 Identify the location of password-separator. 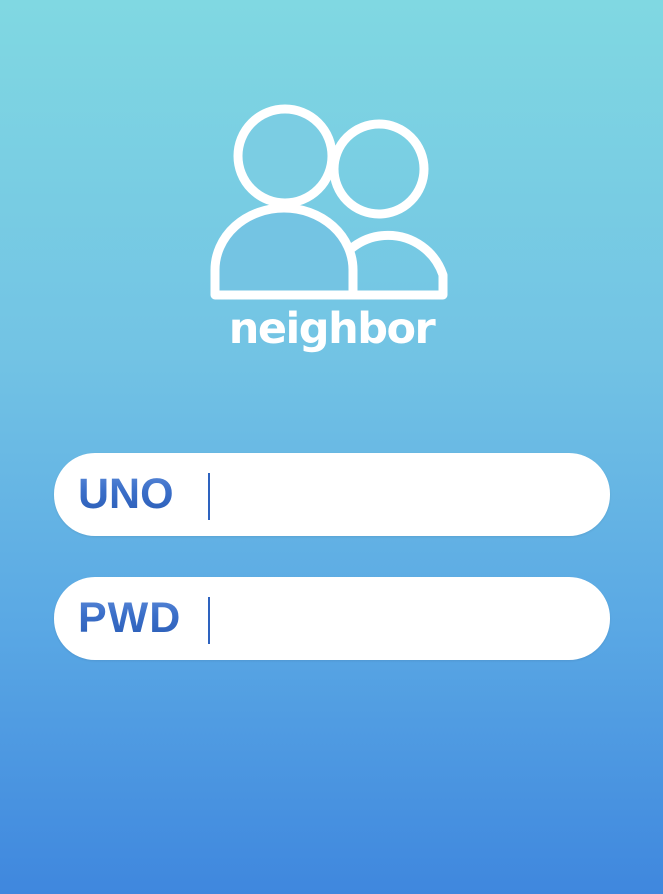
(209, 620).